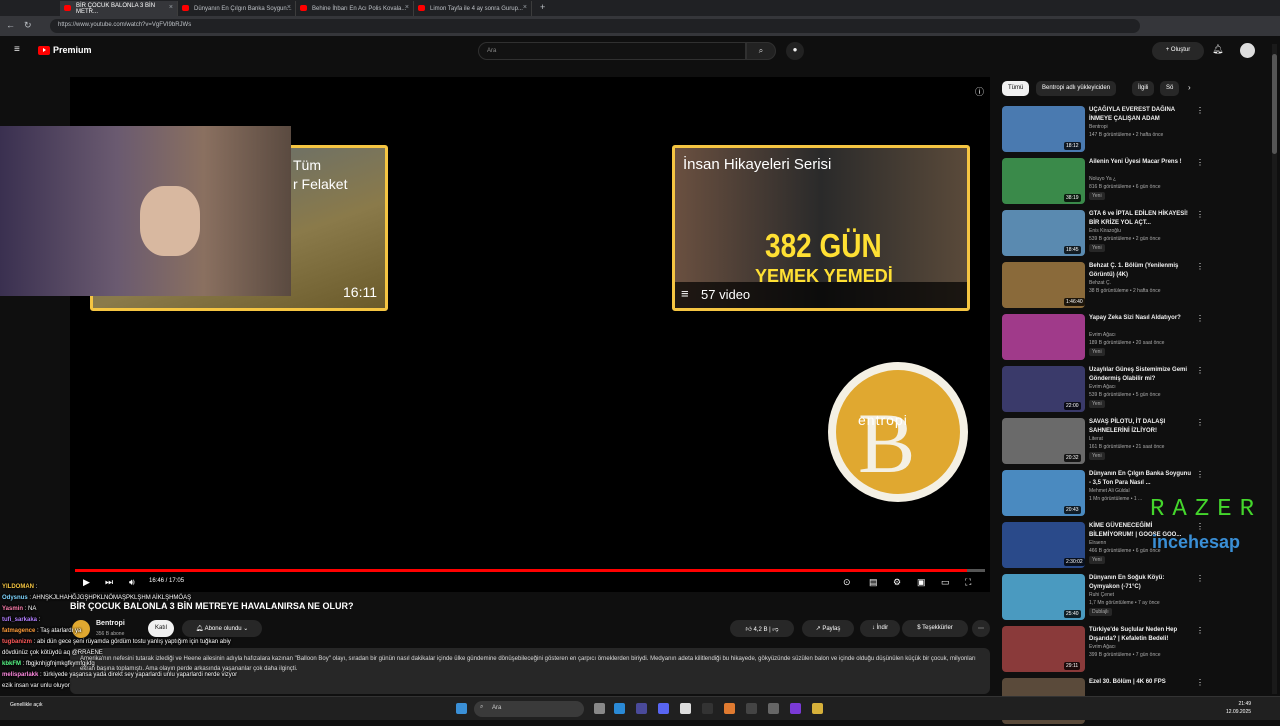  I want to click on browser-tab: BİR ÇOCUK BALONLA 3 BİN METR... ×, so click(119, 8).